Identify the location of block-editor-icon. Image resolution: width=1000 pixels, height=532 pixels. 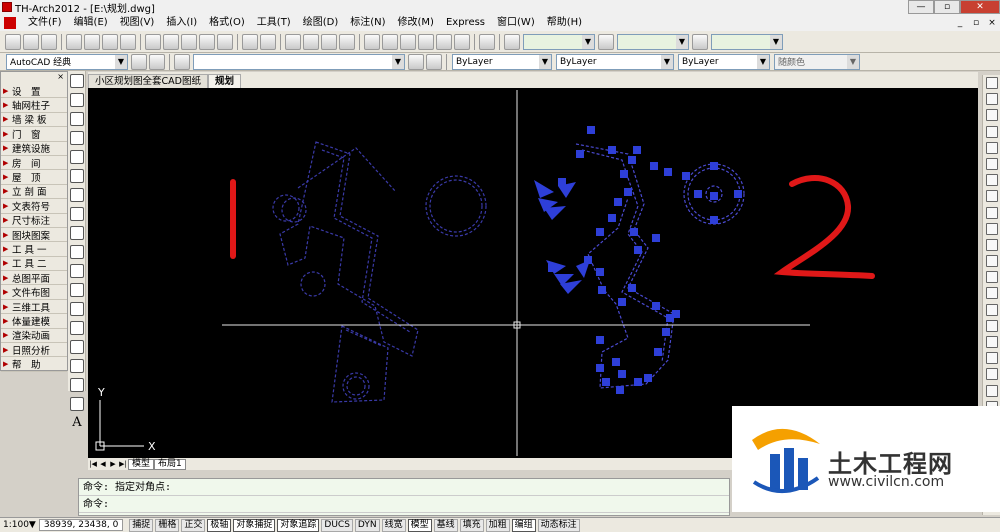
(225, 41).